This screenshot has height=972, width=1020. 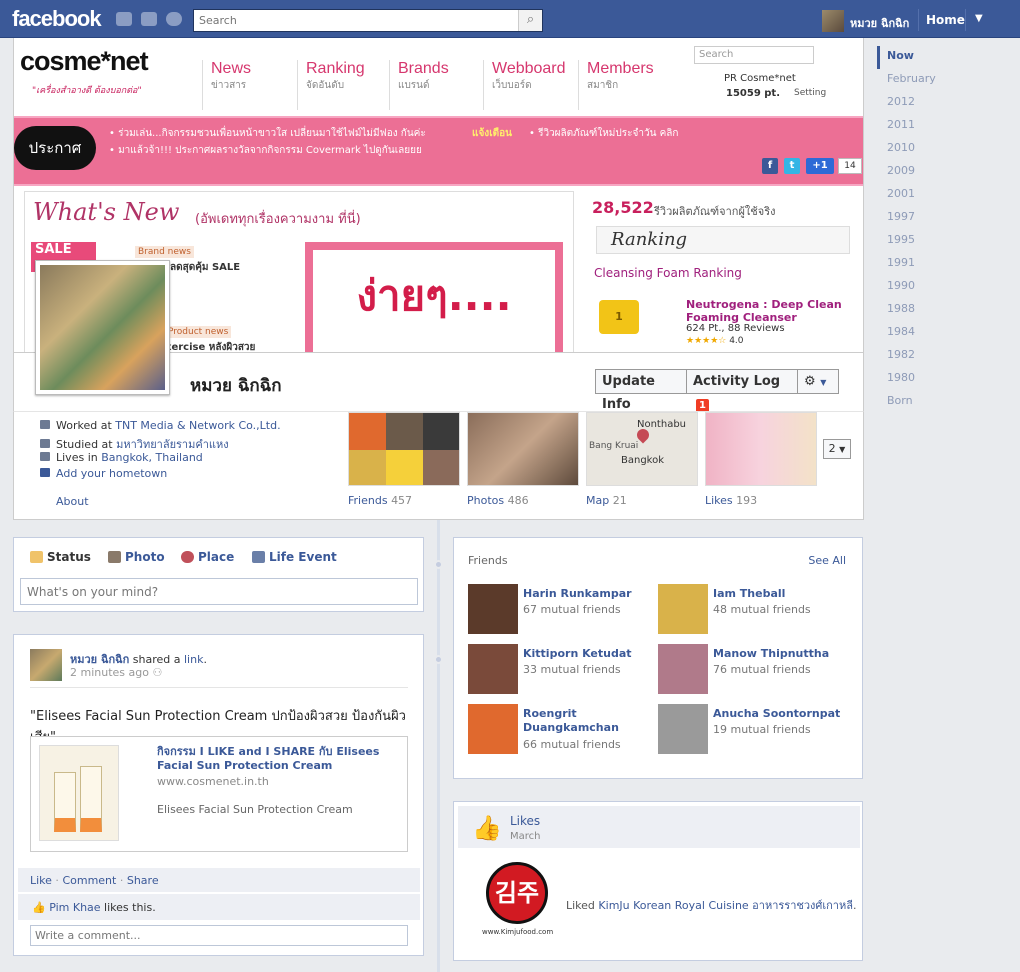 What do you see at coordinates (219, 591) in the screenshot?
I see `status-input: What's on your mind?` at bounding box center [219, 591].